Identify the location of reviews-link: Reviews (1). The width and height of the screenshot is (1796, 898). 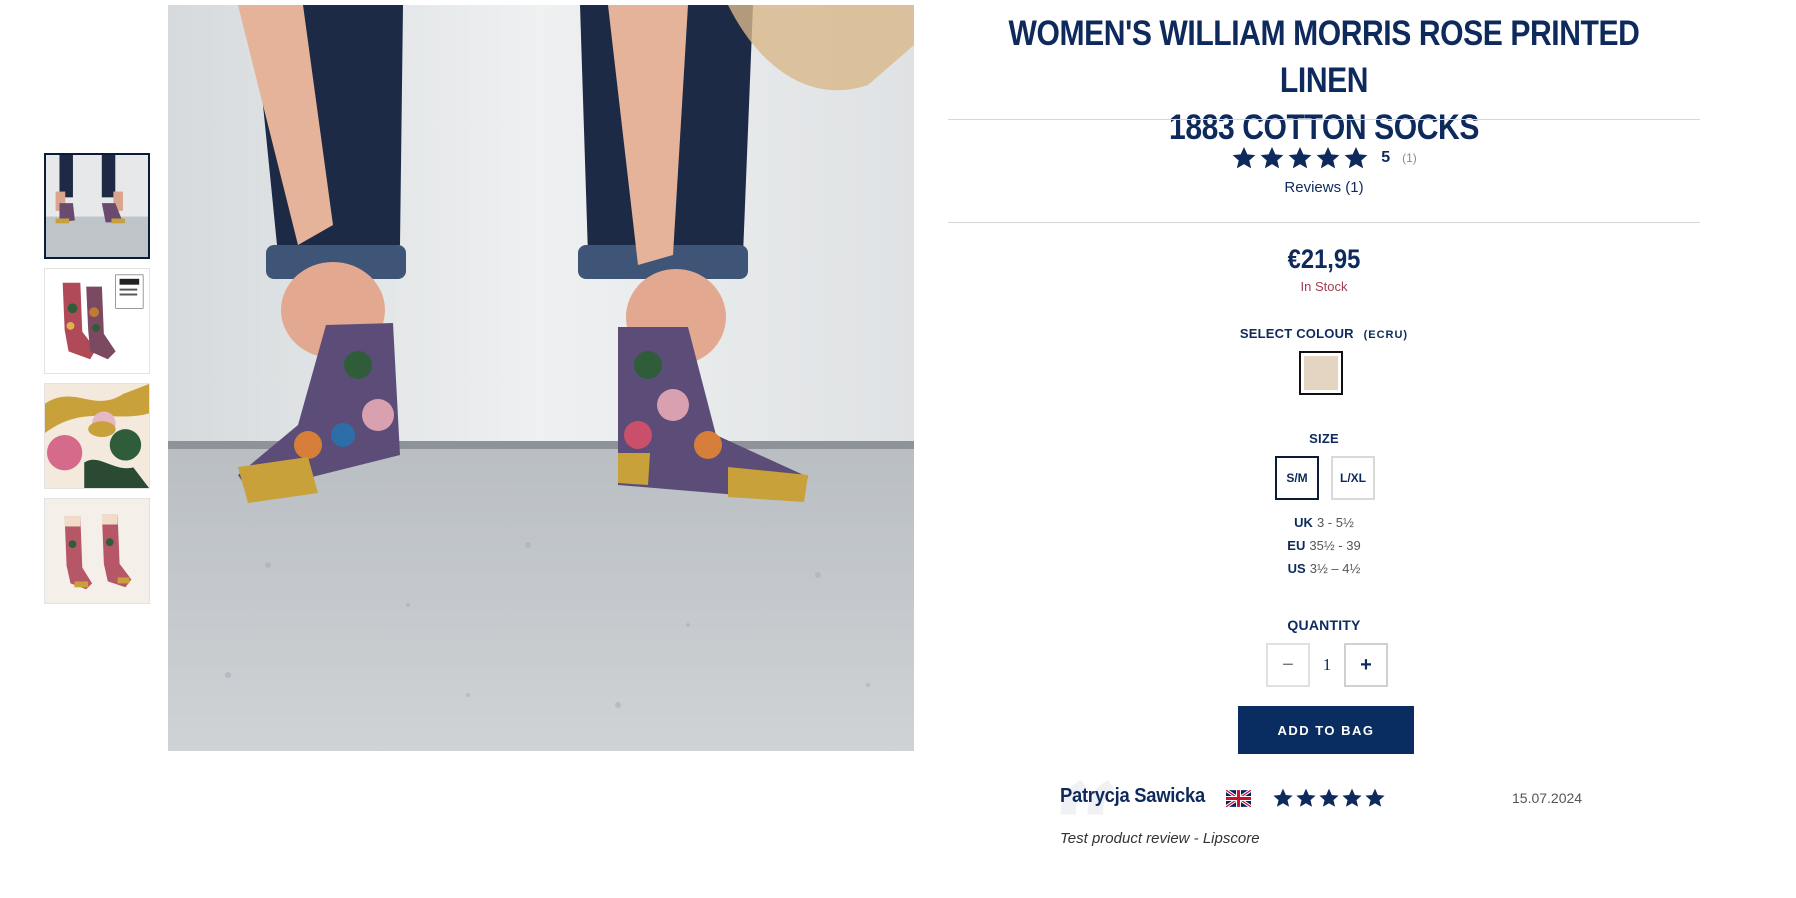
(1324, 187).